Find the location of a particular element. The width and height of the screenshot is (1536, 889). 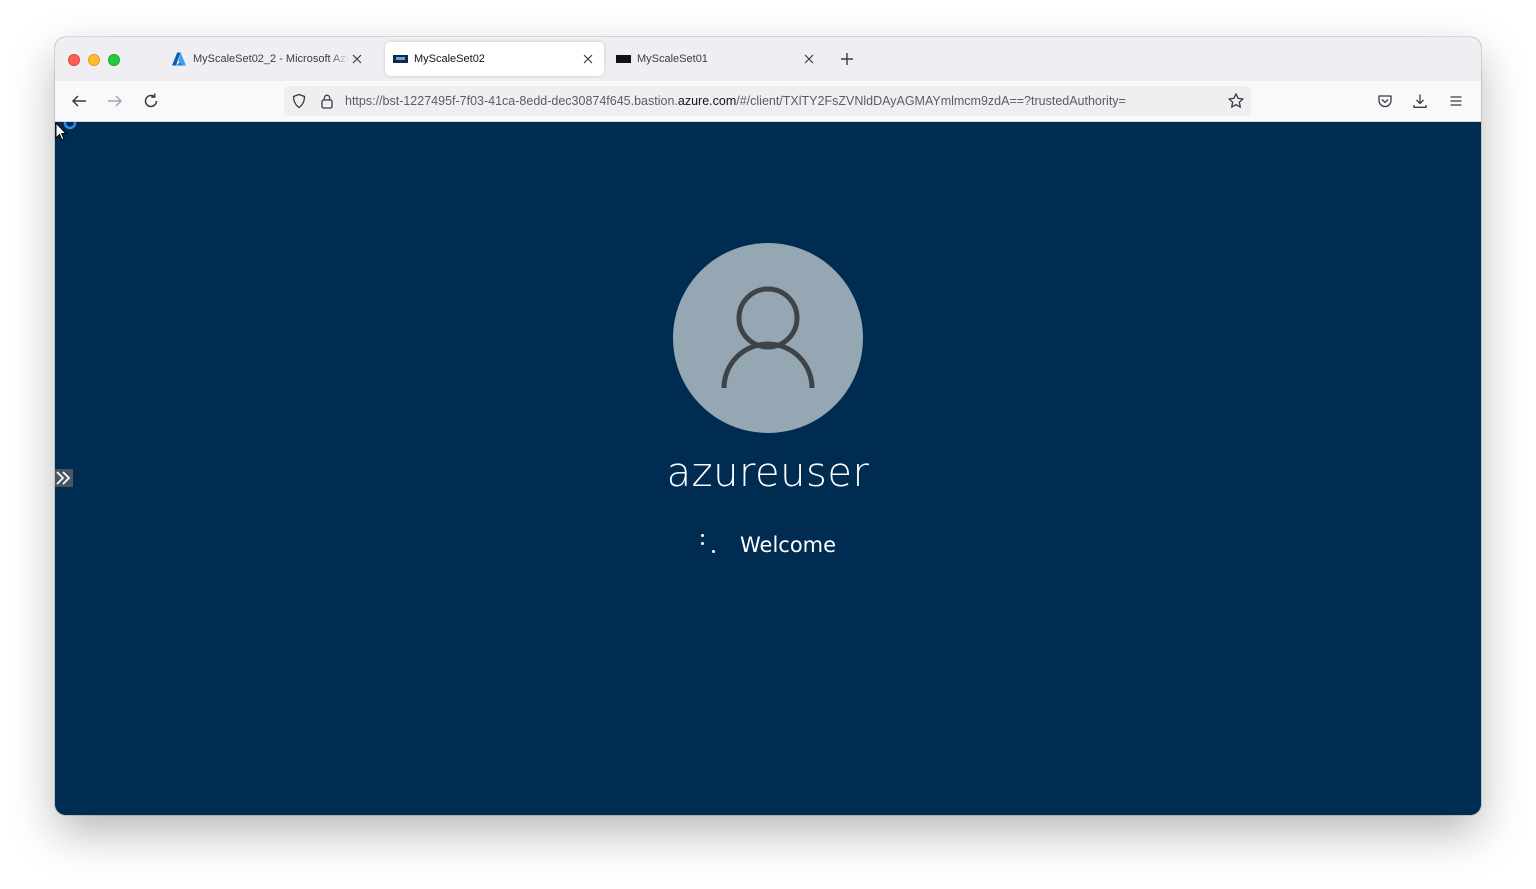

tab-myscaleset01: MyScaleSet01 is located at coordinates (716, 59).